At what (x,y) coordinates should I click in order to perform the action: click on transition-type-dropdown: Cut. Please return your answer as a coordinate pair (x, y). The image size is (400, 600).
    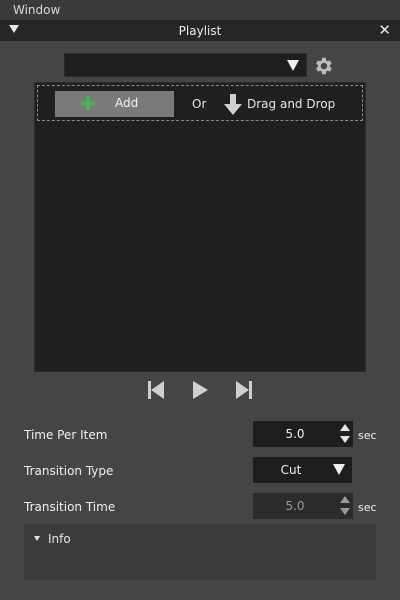
    Looking at the image, I should click on (302, 470).